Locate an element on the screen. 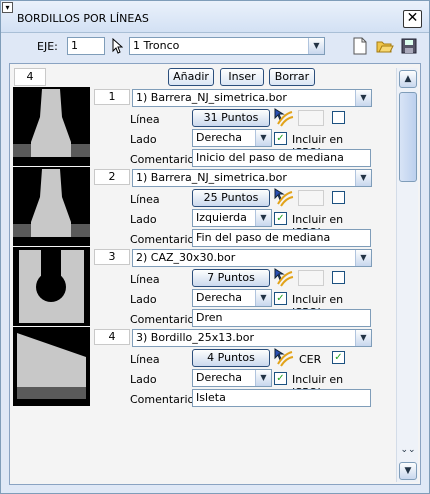 The width and height of the screenshot is (430, 494). chevron-up-icon: ▲ is located at coordinates (408, 79).